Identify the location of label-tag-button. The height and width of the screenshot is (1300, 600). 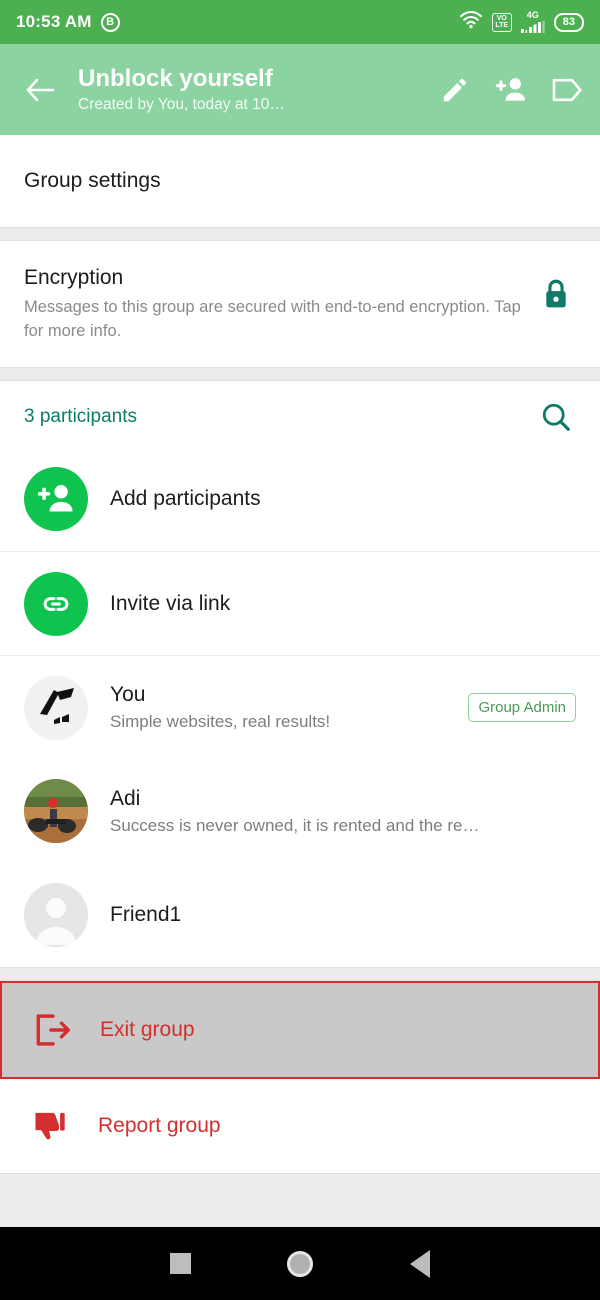
(567, 90).